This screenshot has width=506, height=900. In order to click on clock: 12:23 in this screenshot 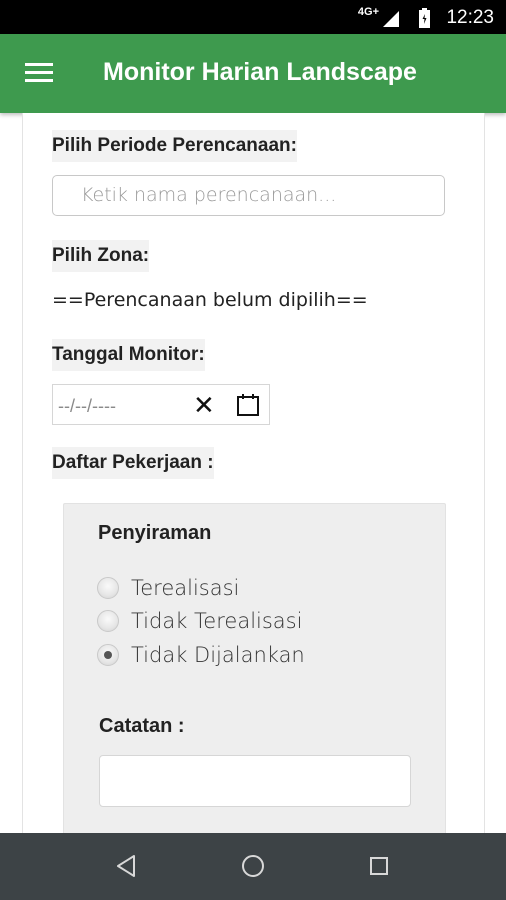, I will do `click(470, 17)`.